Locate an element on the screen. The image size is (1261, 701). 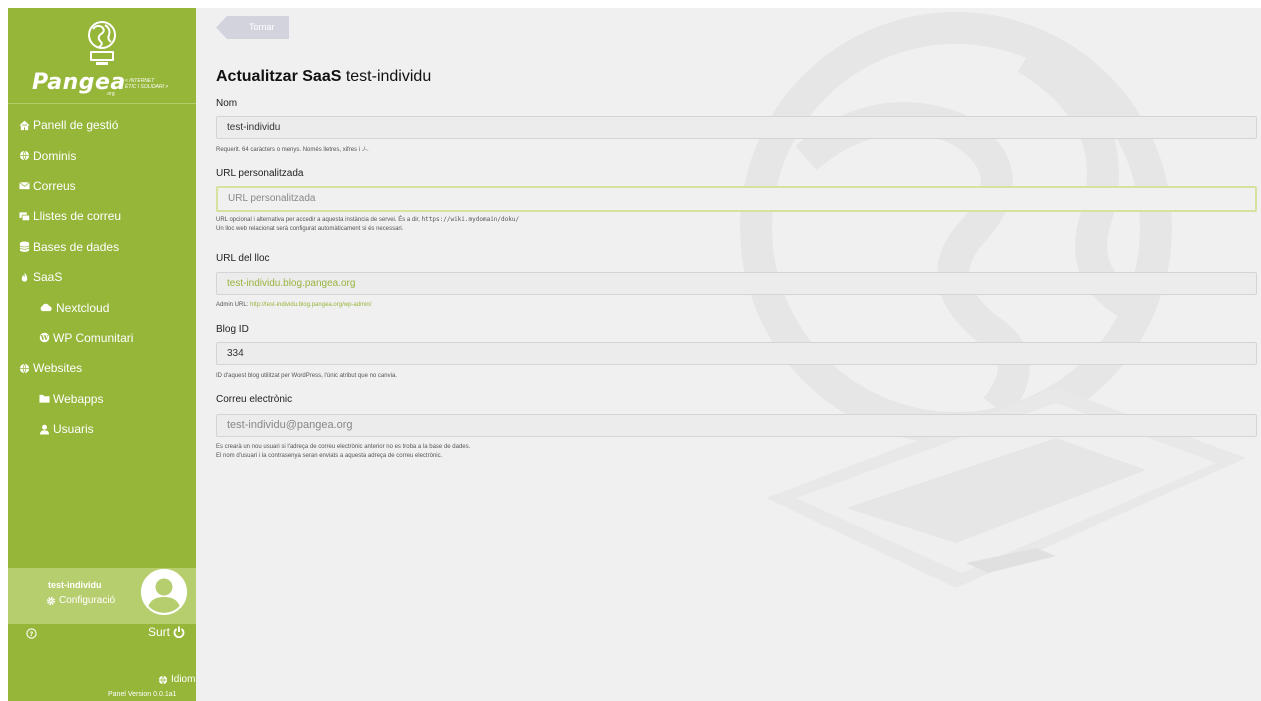
sidebar-item-label: Nextcloud is located at coordinates (83, 307).